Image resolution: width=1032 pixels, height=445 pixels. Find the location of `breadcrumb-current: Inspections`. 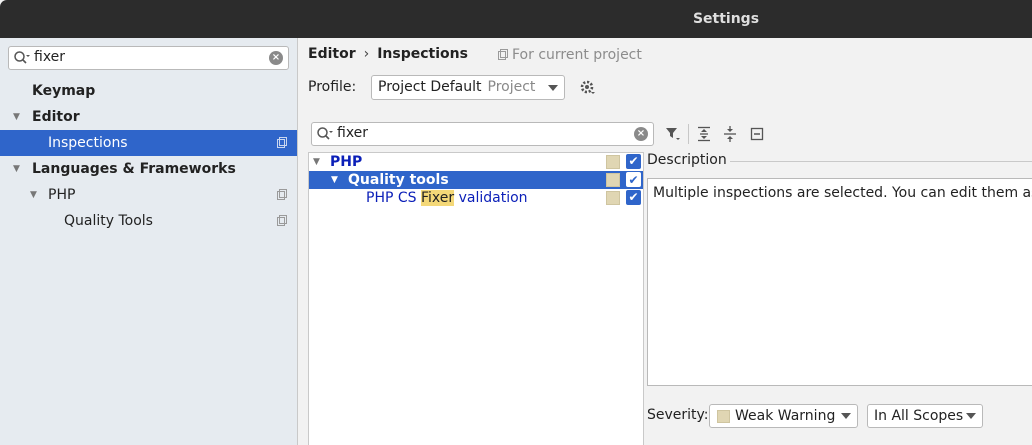

breadcrumb-current: Inspections is located at coordinates (422, 54).